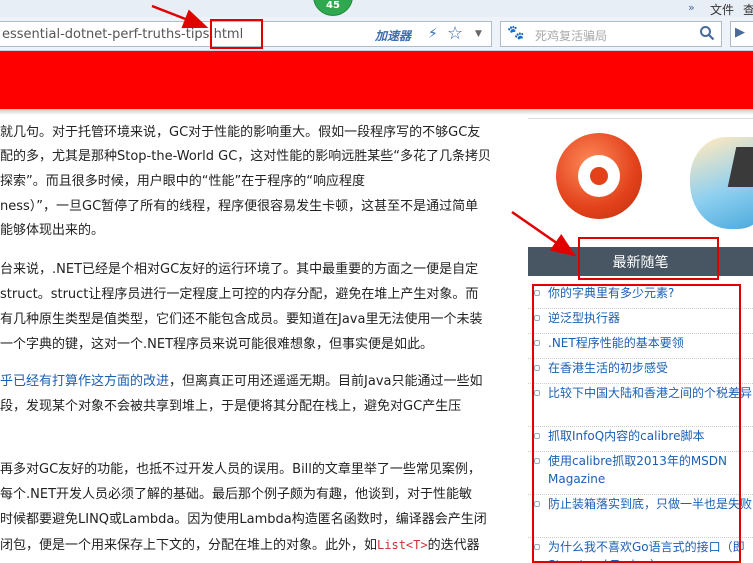 The image size is (753, 563). I want to click on annotation-box-heading, so click(648, 258).